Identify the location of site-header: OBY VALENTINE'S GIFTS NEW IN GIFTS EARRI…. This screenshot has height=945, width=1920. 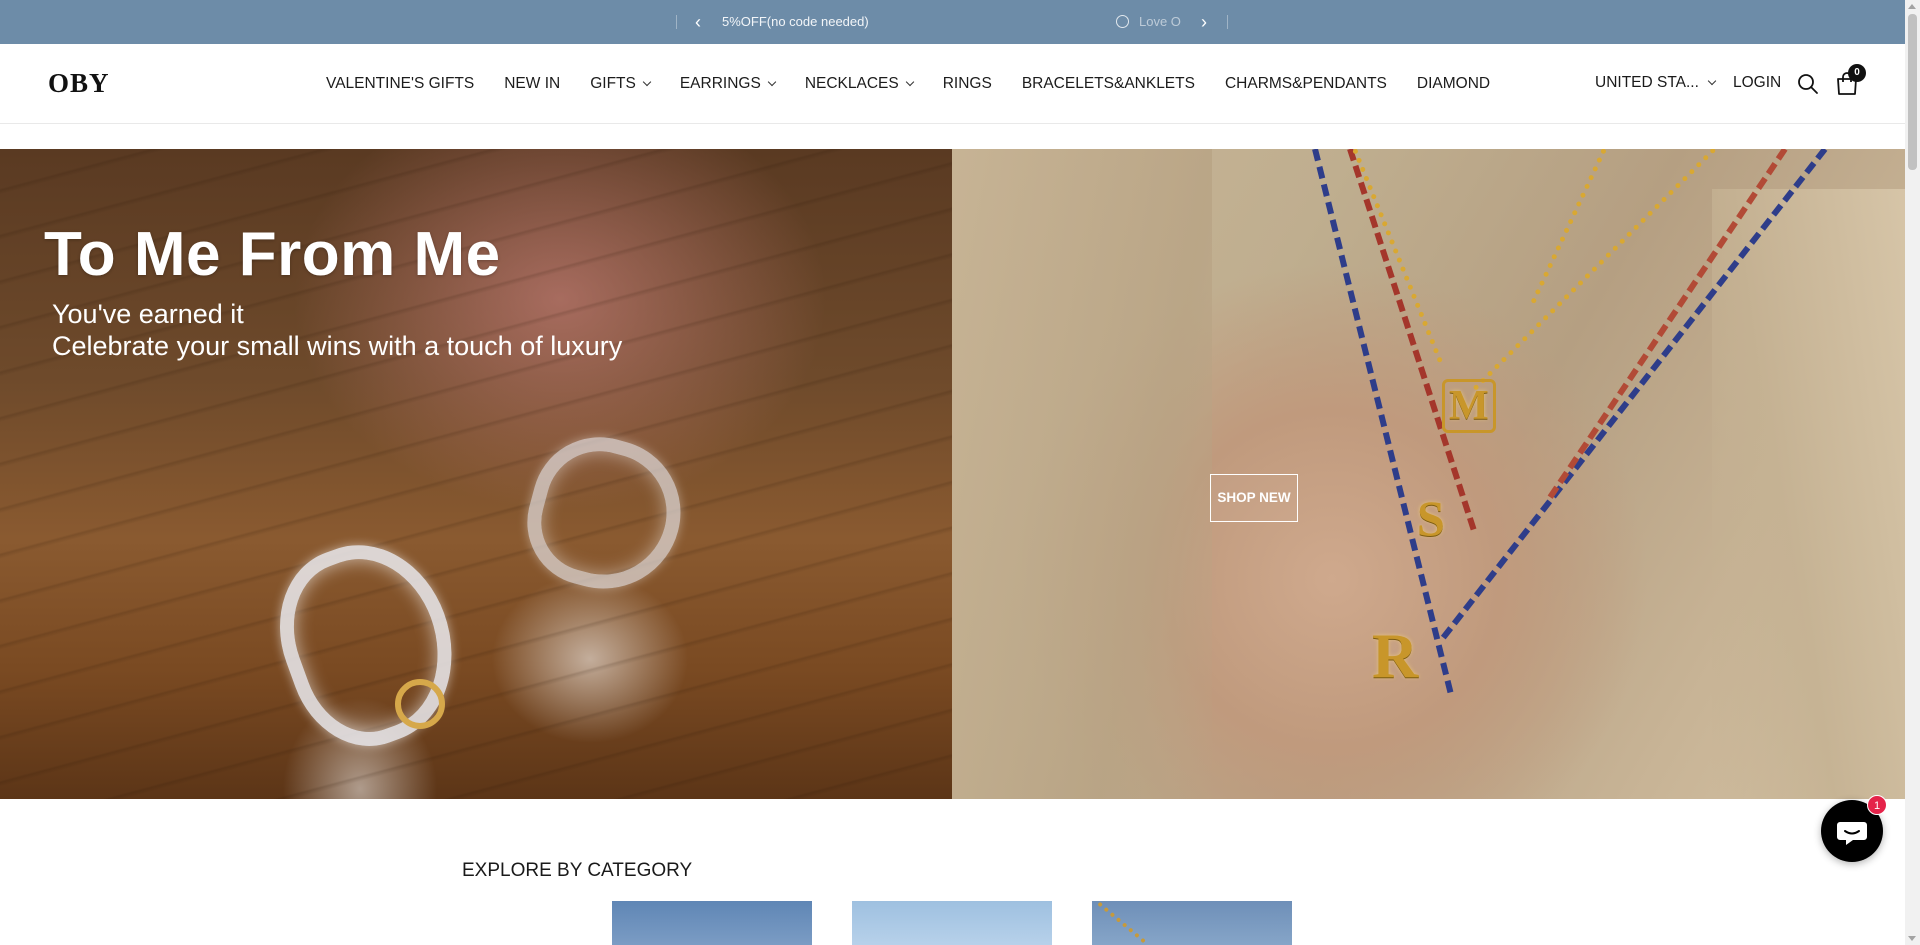
(952, 84).